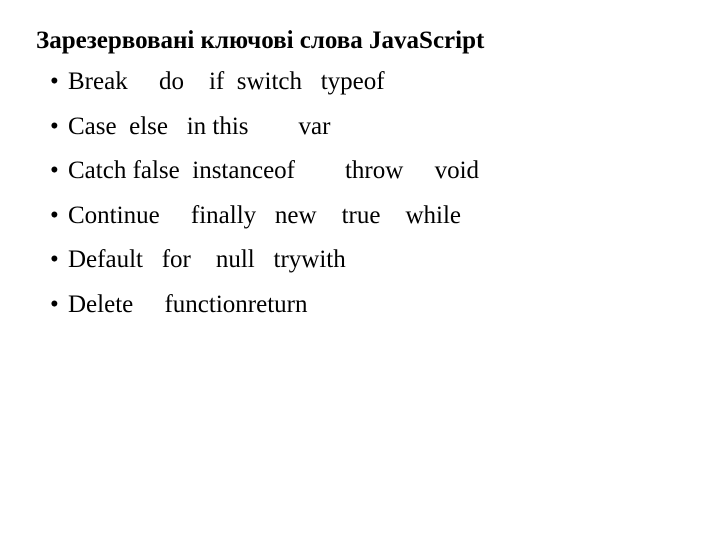  Describe the element at coordinates (207, 260) in the screenshot. I see `list-item-label: Default for null trywith` at that location.